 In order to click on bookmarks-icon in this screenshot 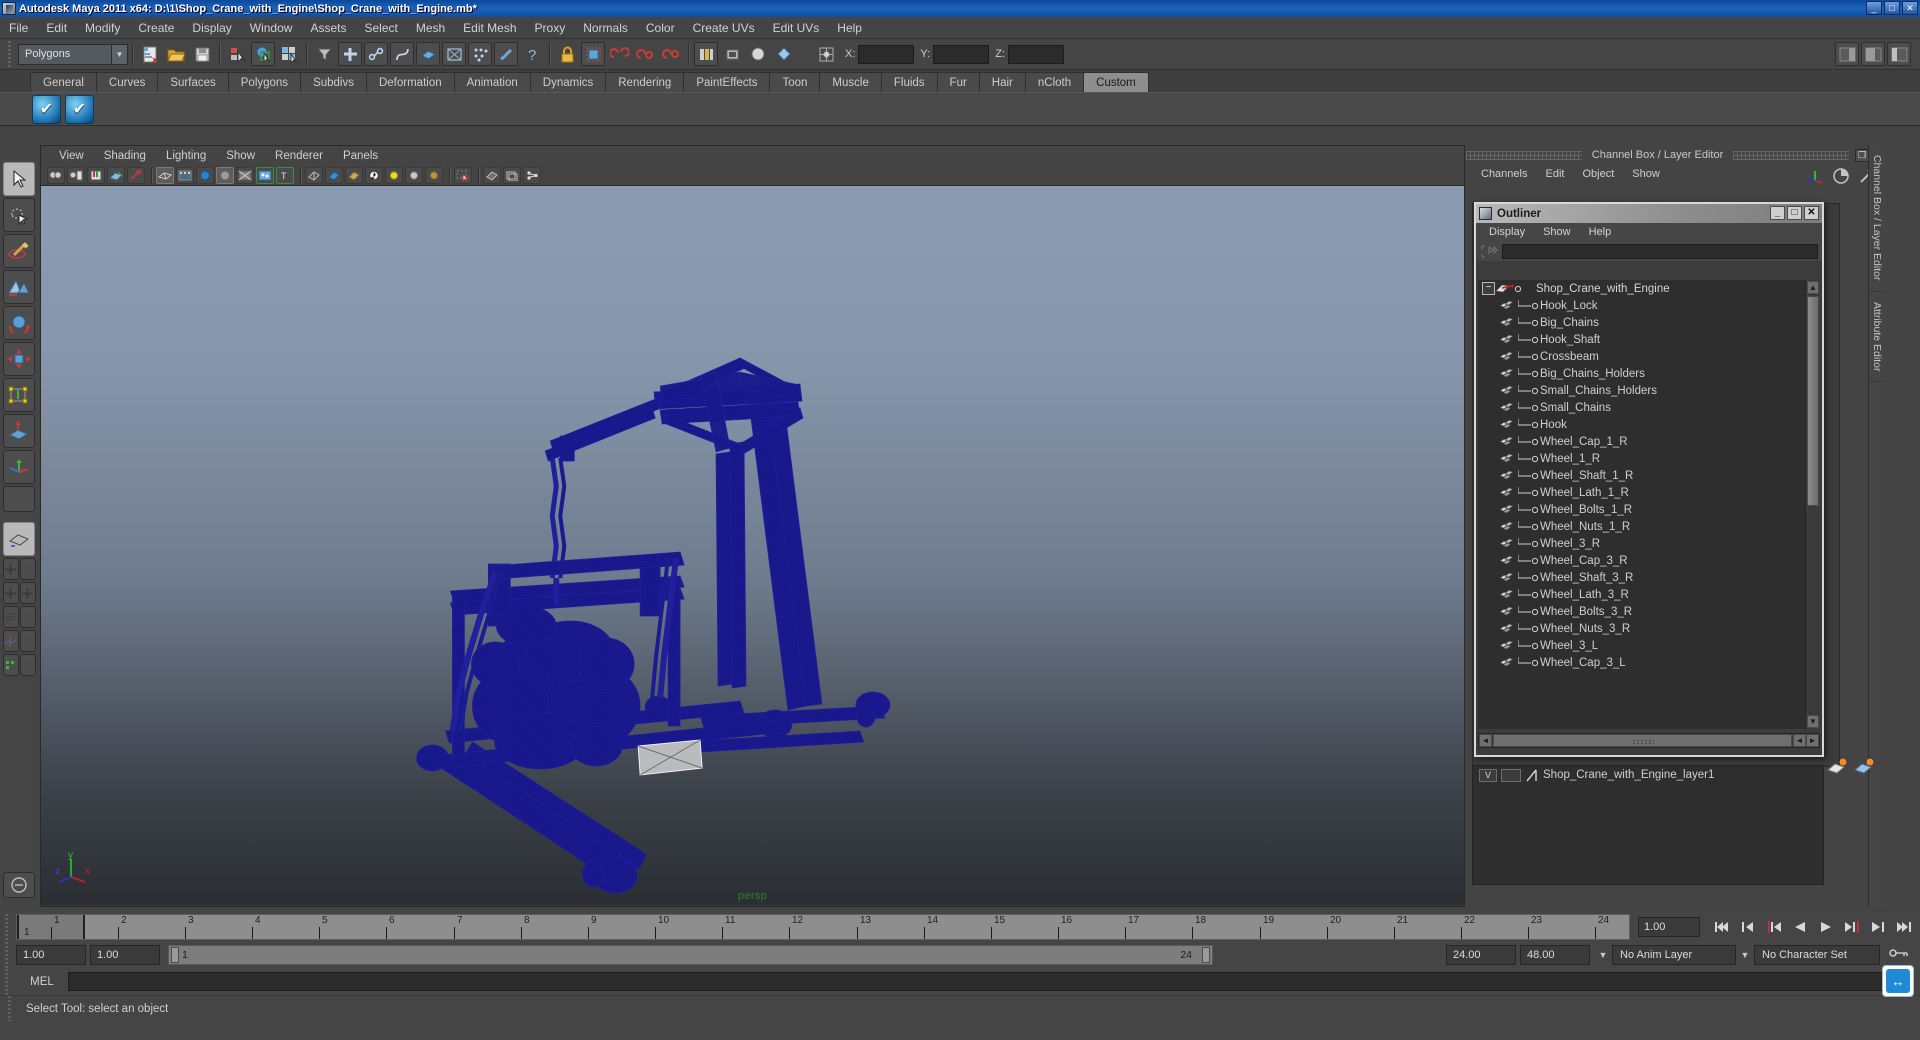, I will do `click(96, 175)`.